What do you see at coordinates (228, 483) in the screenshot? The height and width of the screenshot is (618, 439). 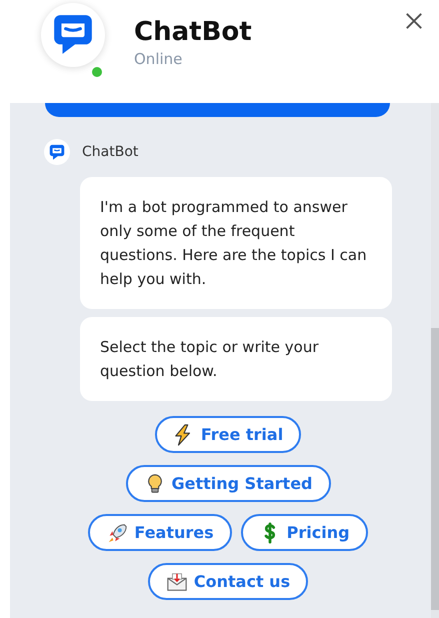 I see `topic-button: Getting Started` at bounding box center [228, 483].